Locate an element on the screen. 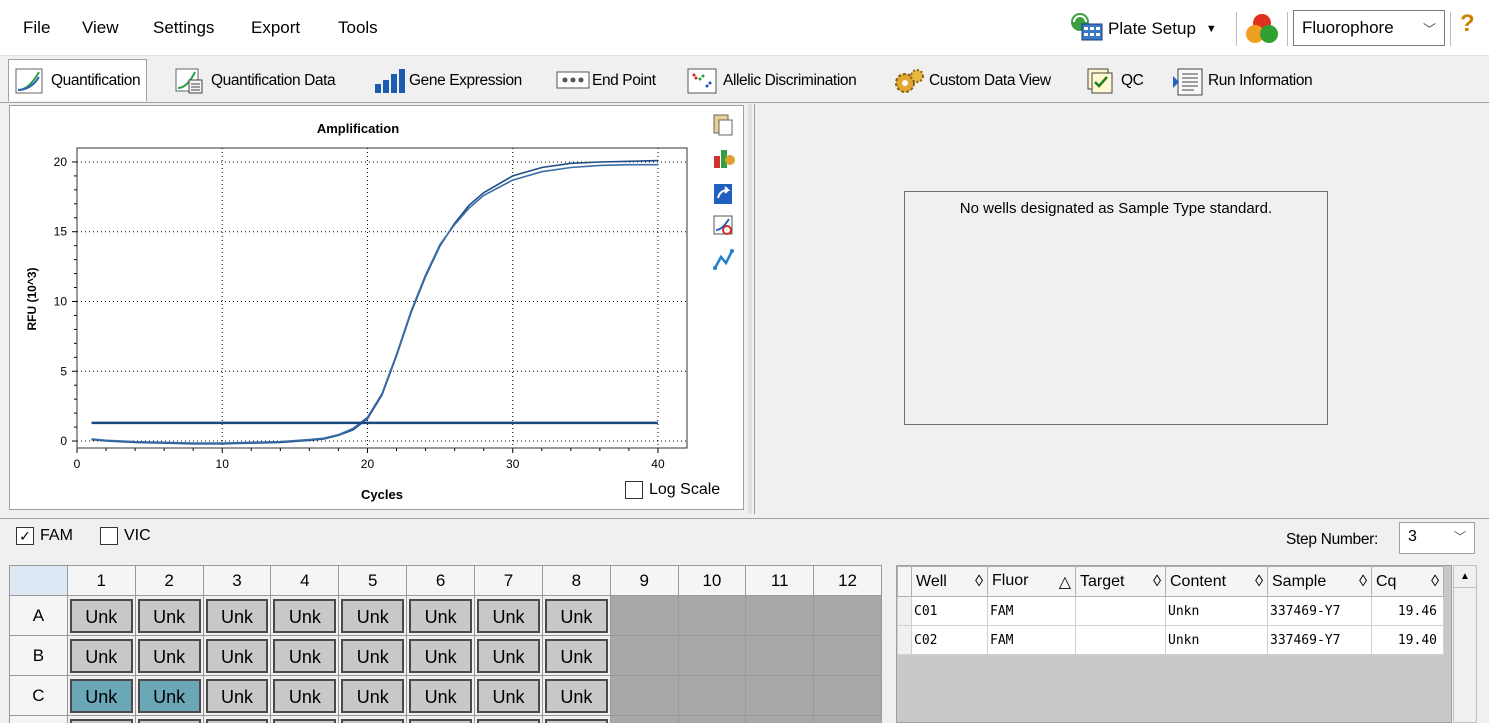 This screenshot has width=1489, height=723. col-header-well: Well ◊ is located at coordinates (949, 581).